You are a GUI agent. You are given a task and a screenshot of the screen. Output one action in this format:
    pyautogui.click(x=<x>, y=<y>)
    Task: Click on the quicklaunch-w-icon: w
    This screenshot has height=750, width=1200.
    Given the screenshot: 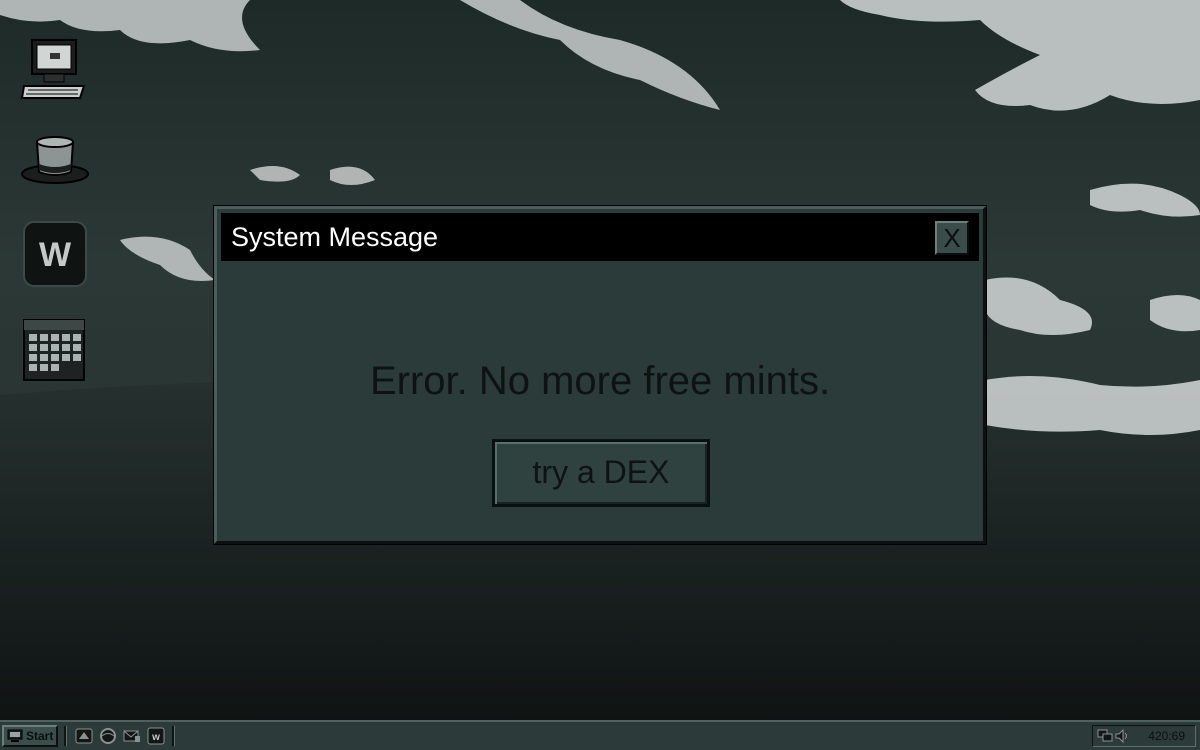 What is the action you would take?
    pyautogui.click(x=156, y=736)
    